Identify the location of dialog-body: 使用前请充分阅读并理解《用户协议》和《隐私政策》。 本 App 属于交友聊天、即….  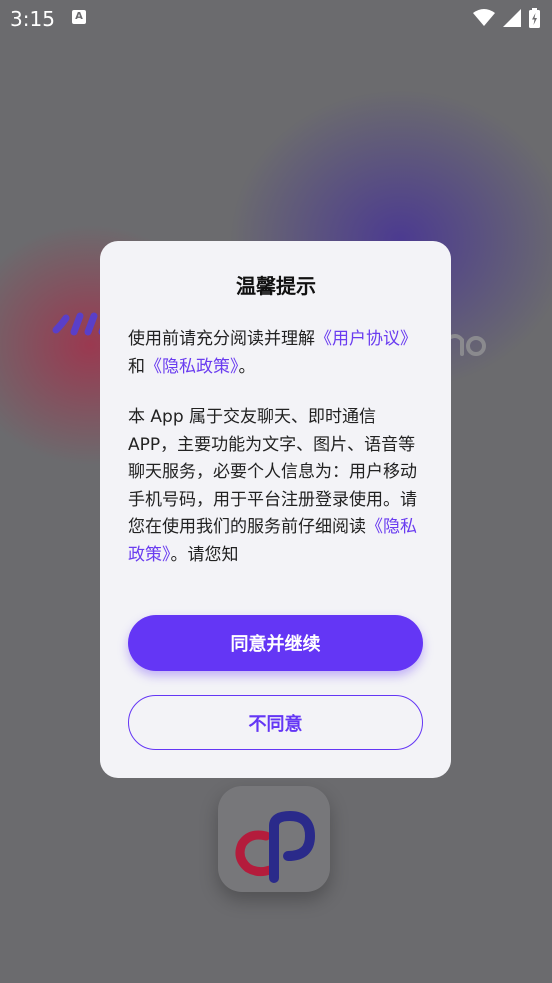
(276, 450).